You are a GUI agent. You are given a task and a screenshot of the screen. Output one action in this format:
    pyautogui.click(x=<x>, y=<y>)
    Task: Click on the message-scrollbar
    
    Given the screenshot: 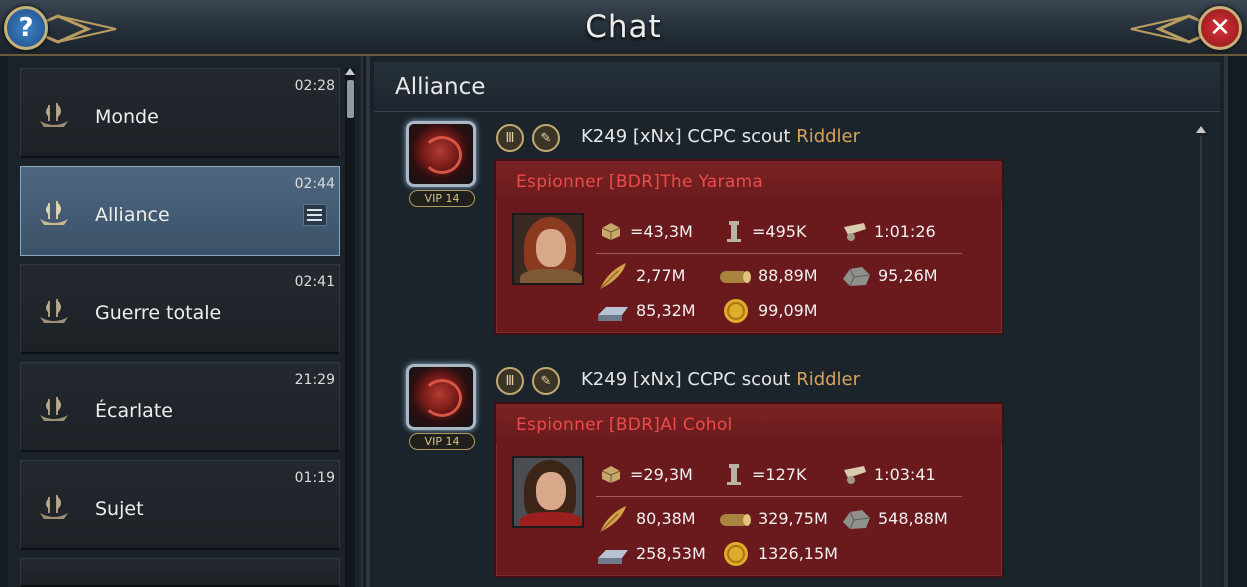 What is the action you would take?
    pyautogui.click(x=1201, y=356)
    